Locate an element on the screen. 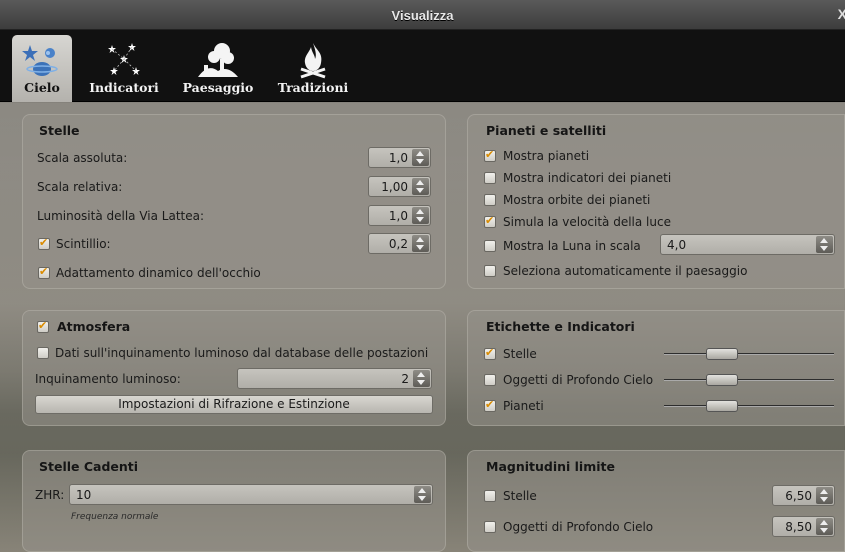 Image resolution: width=845 pixels, height=552 pixels. shooting-stars-panel: Stelle Cadenti ZHR: 10 Frequenza normale is located at coordinates (234, 501).